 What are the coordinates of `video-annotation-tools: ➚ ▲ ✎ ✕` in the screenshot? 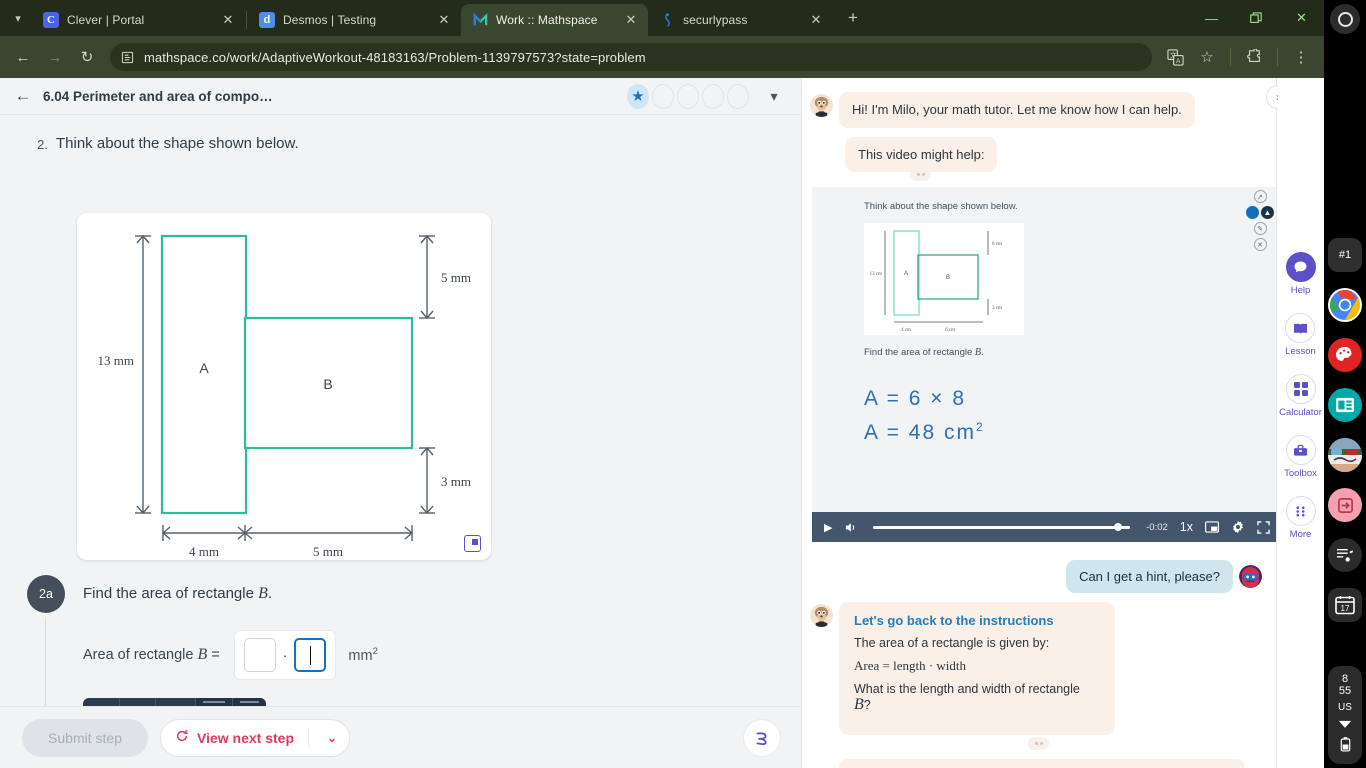 It's located at (1260, 221).